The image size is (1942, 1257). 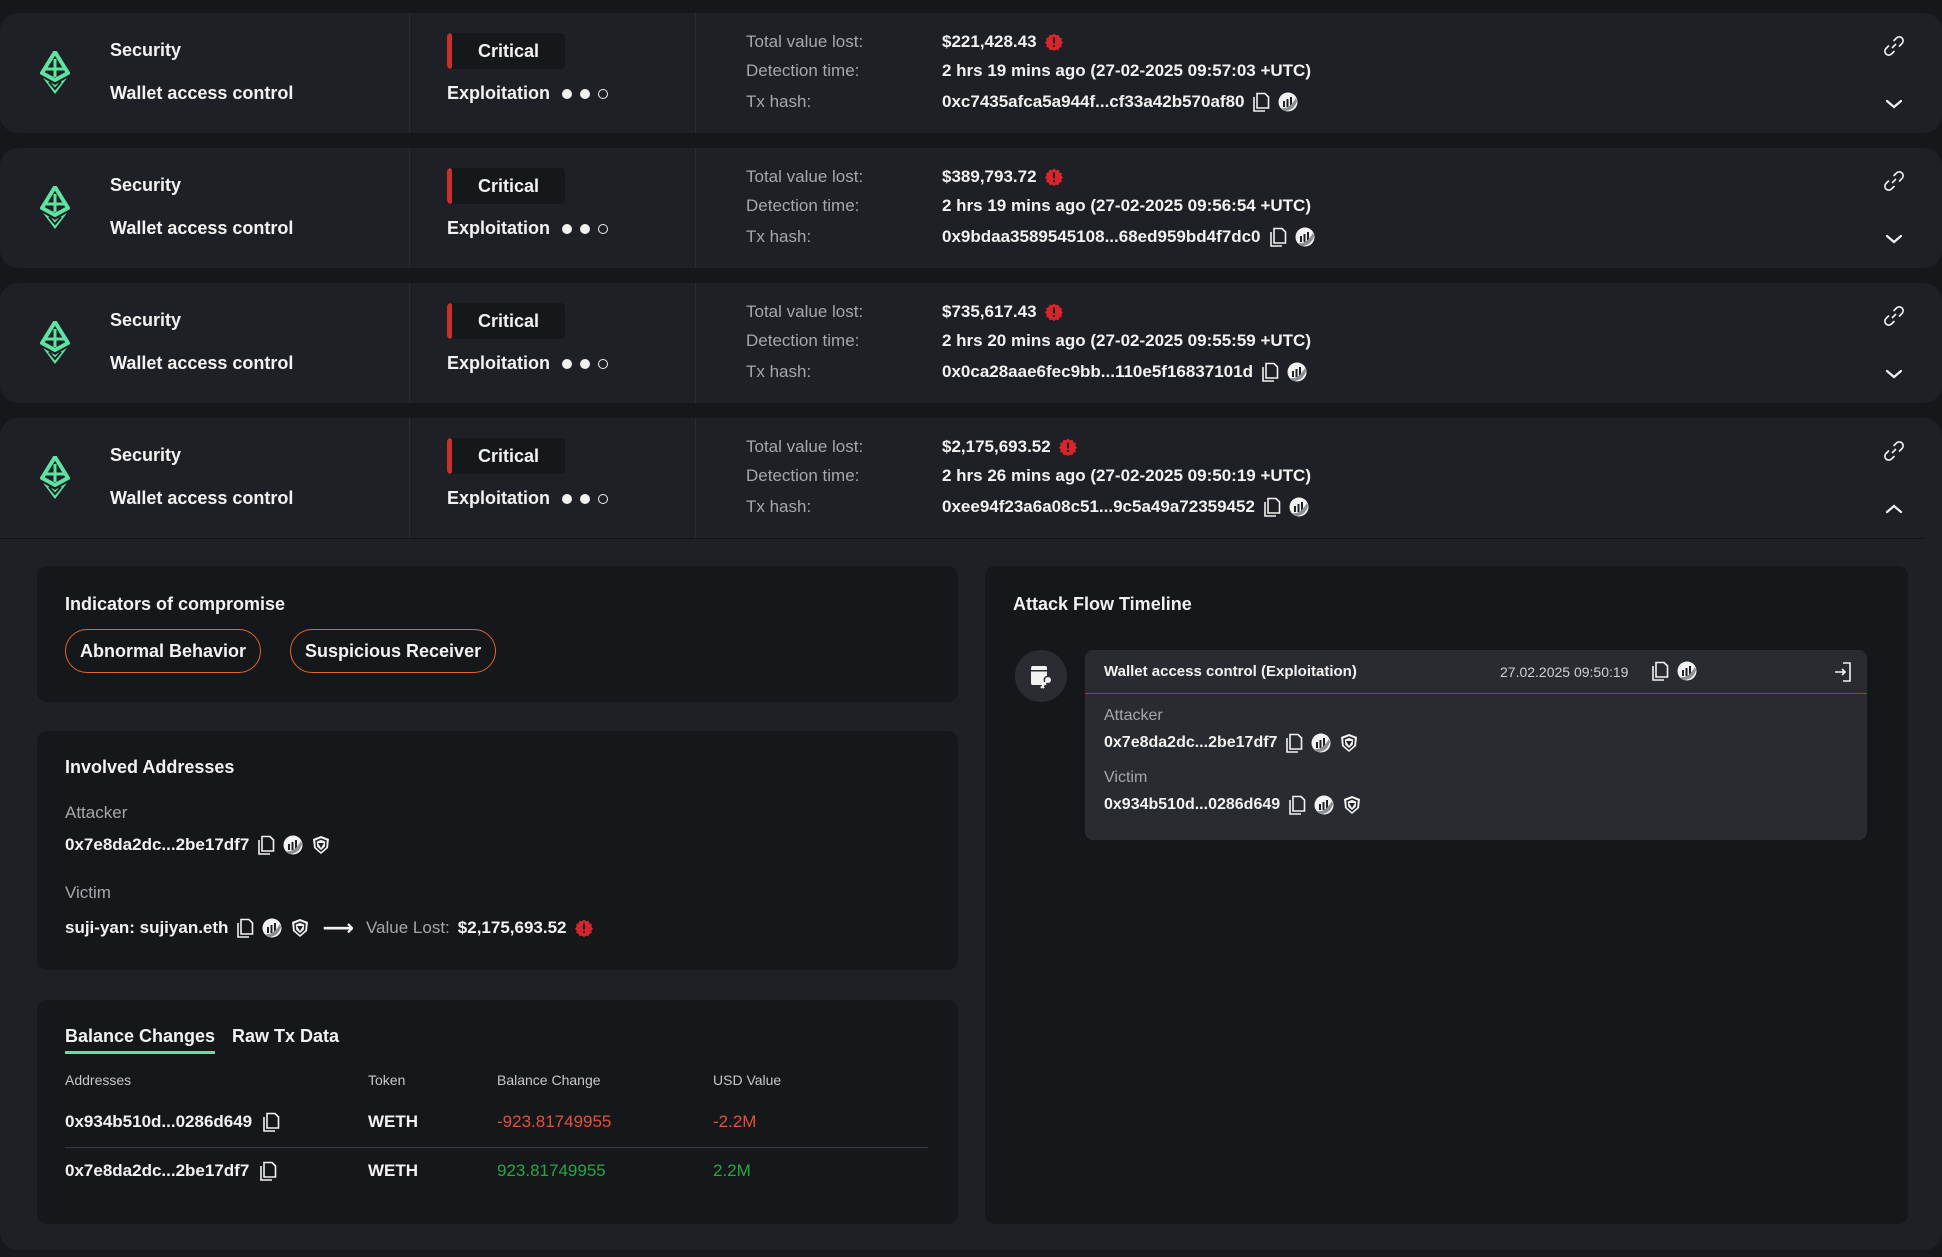 What do you see at coordinates (498, 228) in the screenshot?
I see `attack-stage-label: Exploitation` at bounding box center [498, 228].